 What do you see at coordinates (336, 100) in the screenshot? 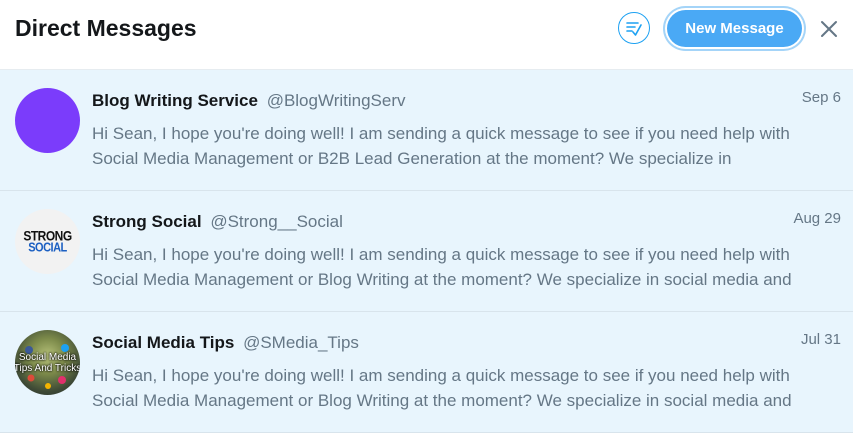
I see `sender-handle: @BlogWritingServ` at bounding box center [336, 100].